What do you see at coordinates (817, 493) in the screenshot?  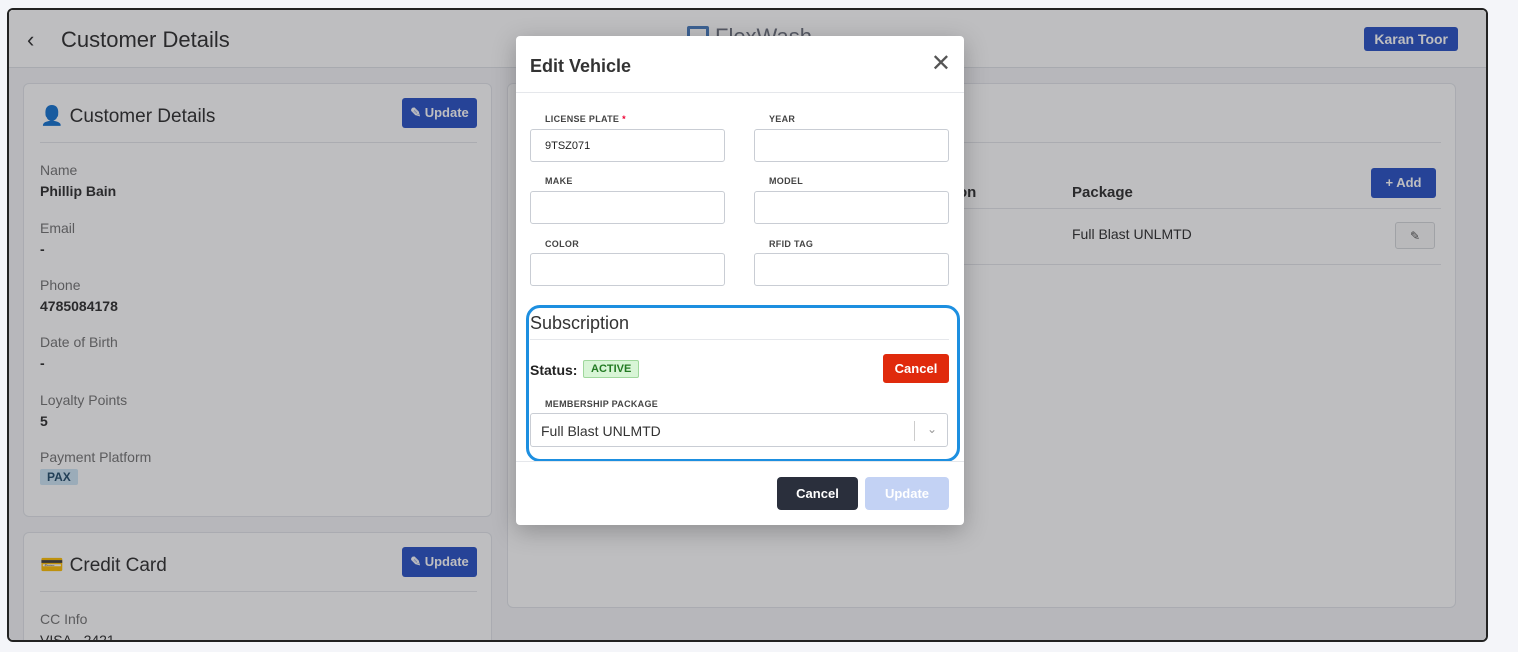 I see `cancel-button: Cancel` at bounding box center [817, 493].